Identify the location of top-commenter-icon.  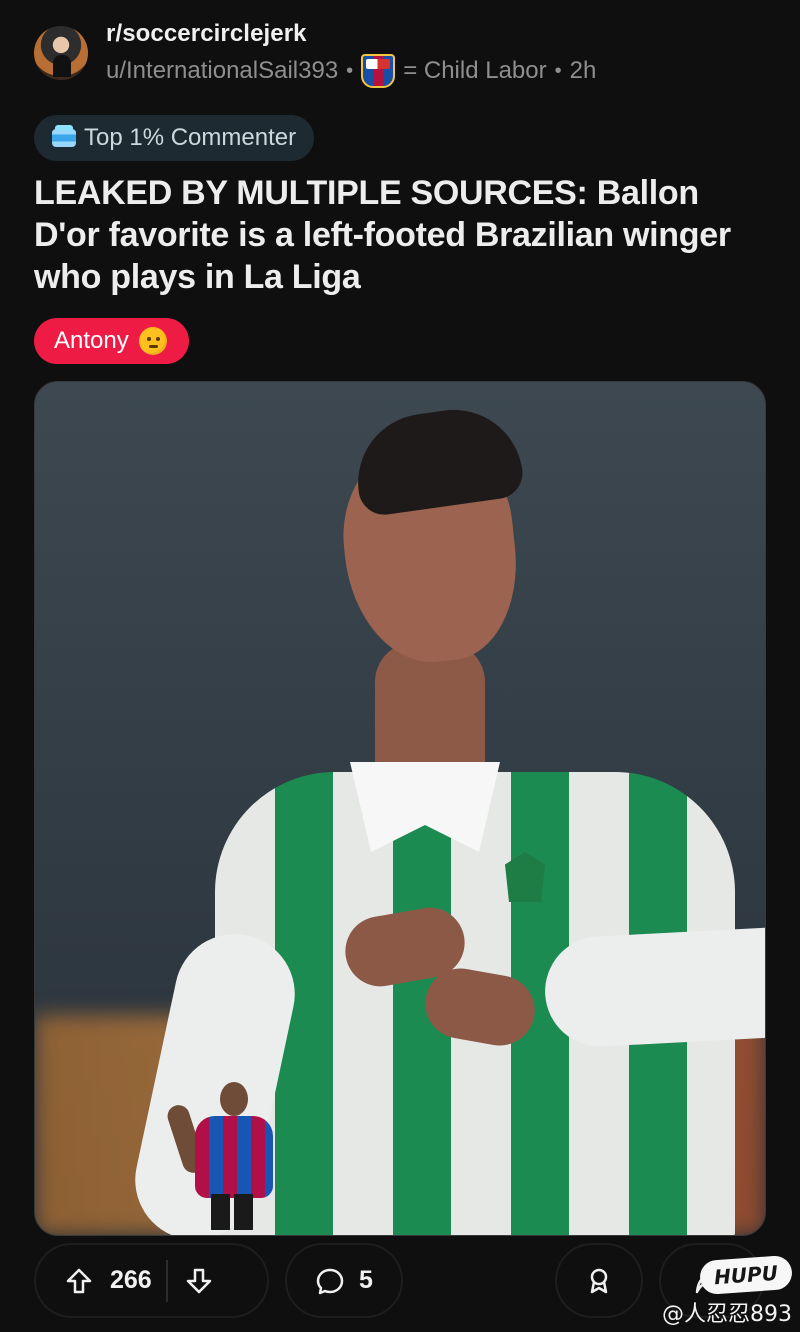
(64, 136).